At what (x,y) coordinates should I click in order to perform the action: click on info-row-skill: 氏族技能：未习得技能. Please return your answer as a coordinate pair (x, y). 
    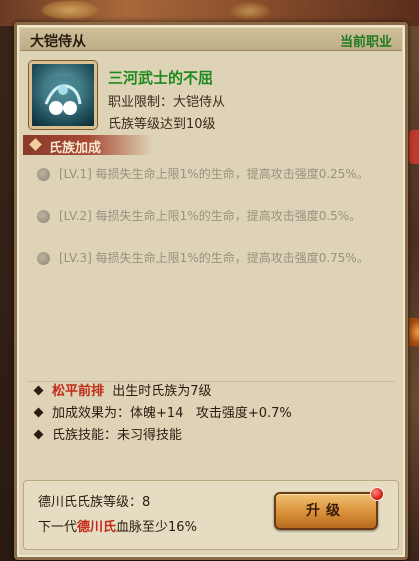
    Looking at the image, I should click on (108, 433).